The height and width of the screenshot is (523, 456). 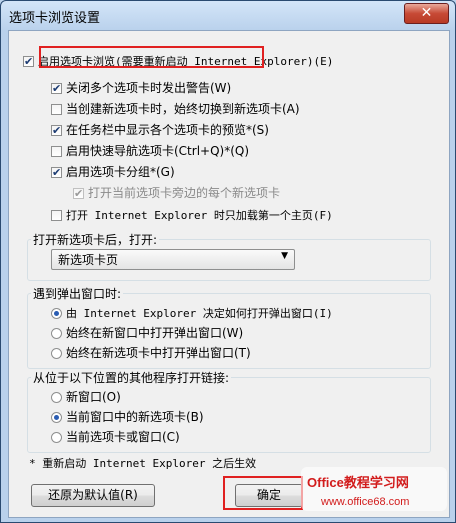 I want to click on option-taskbar-preview: 在任务栏中显示各个选项卡的预览*(S), so click(x=160, y=130).